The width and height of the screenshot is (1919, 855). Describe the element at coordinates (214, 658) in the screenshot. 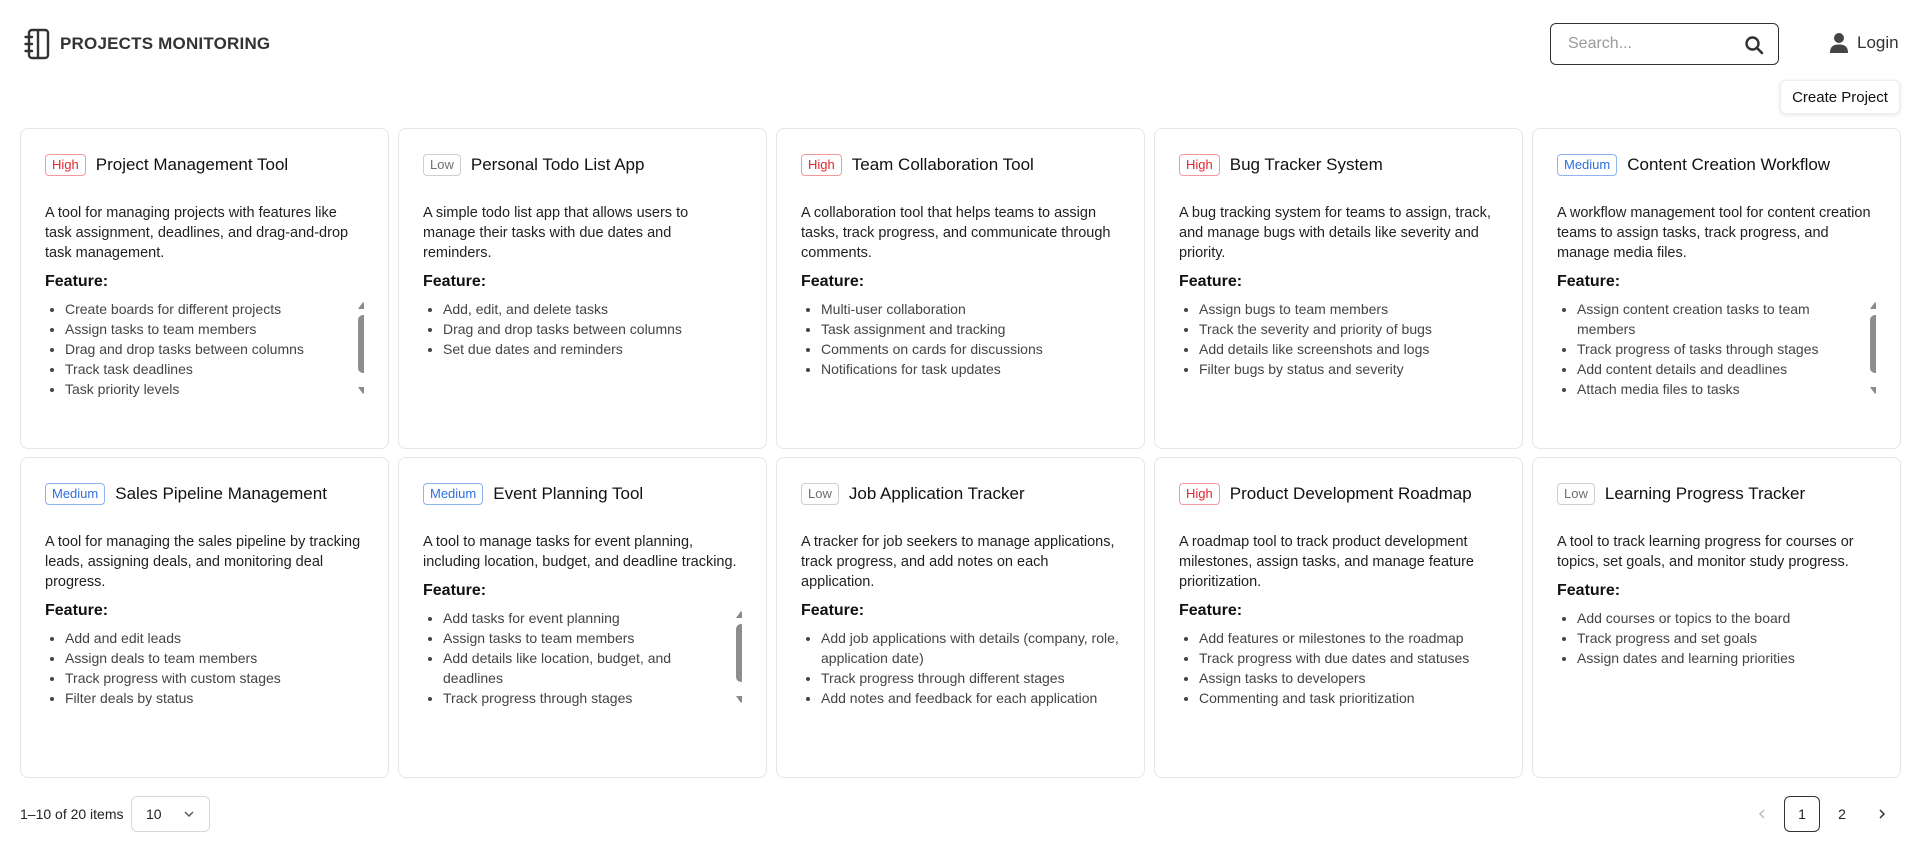

I see `feature-item: Assign deals to team members` at that location.